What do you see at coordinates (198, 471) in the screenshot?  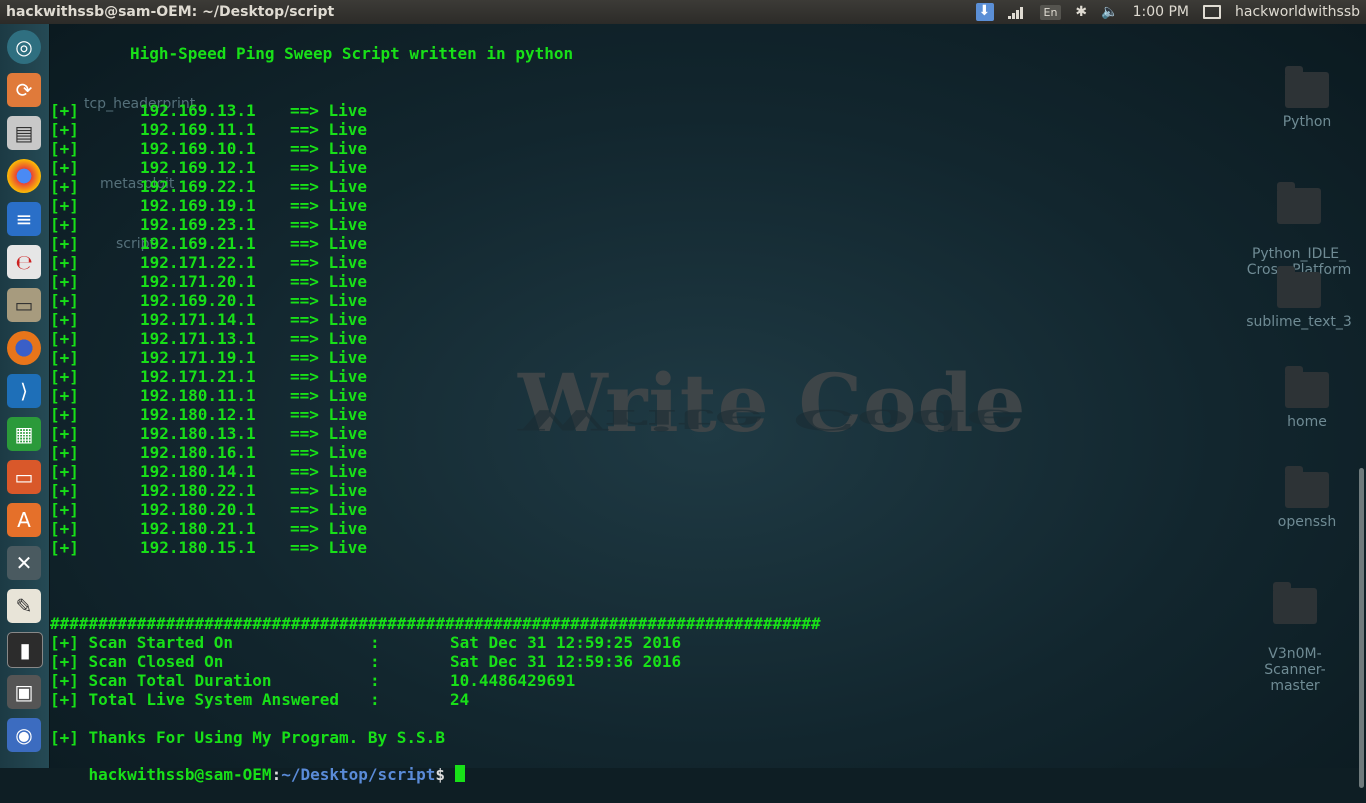 I see `result-ip: 192.180.14.1` at bounding box center [198, 471].